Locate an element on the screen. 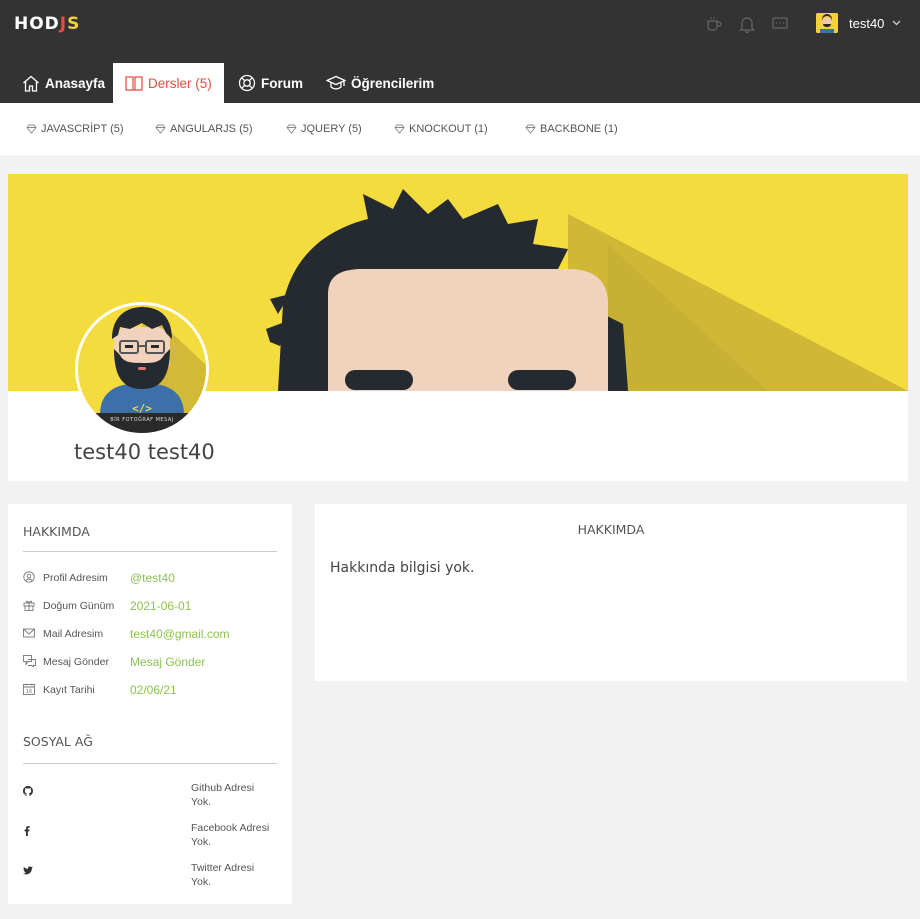  logo-text-accent-2: S is located at coordinates (74, 24).